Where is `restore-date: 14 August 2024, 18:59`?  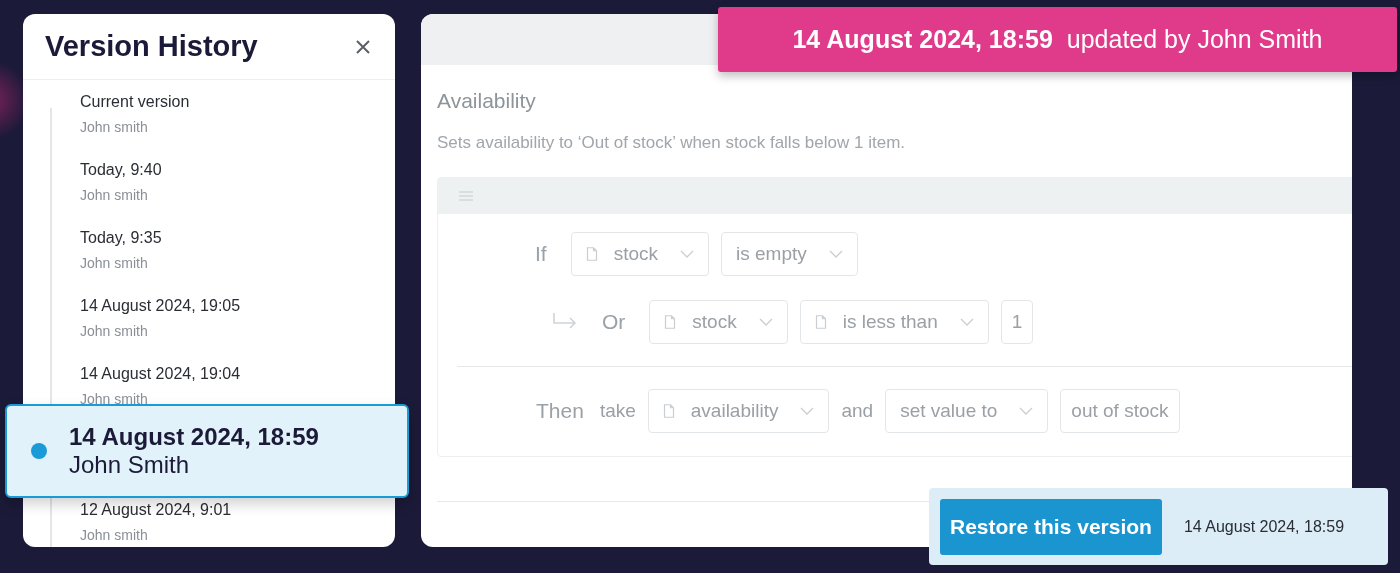 restore-date: 14 August 2024, 18:59 is located at coordinates (1264, 526).